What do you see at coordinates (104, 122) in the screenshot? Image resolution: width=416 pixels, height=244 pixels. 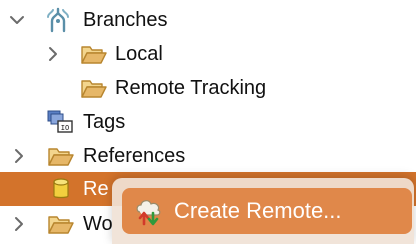 I see `tree-item-label: Tags` at bounding box center [104, 122].